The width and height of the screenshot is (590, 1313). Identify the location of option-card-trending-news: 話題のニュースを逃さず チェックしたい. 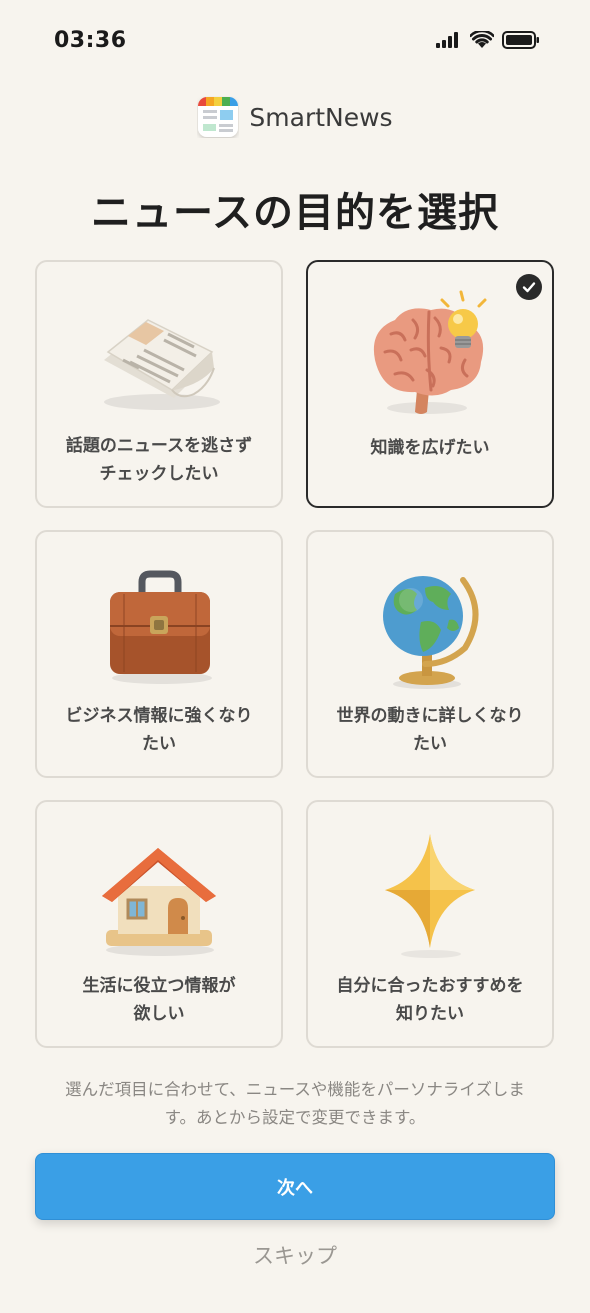
(159, 384).